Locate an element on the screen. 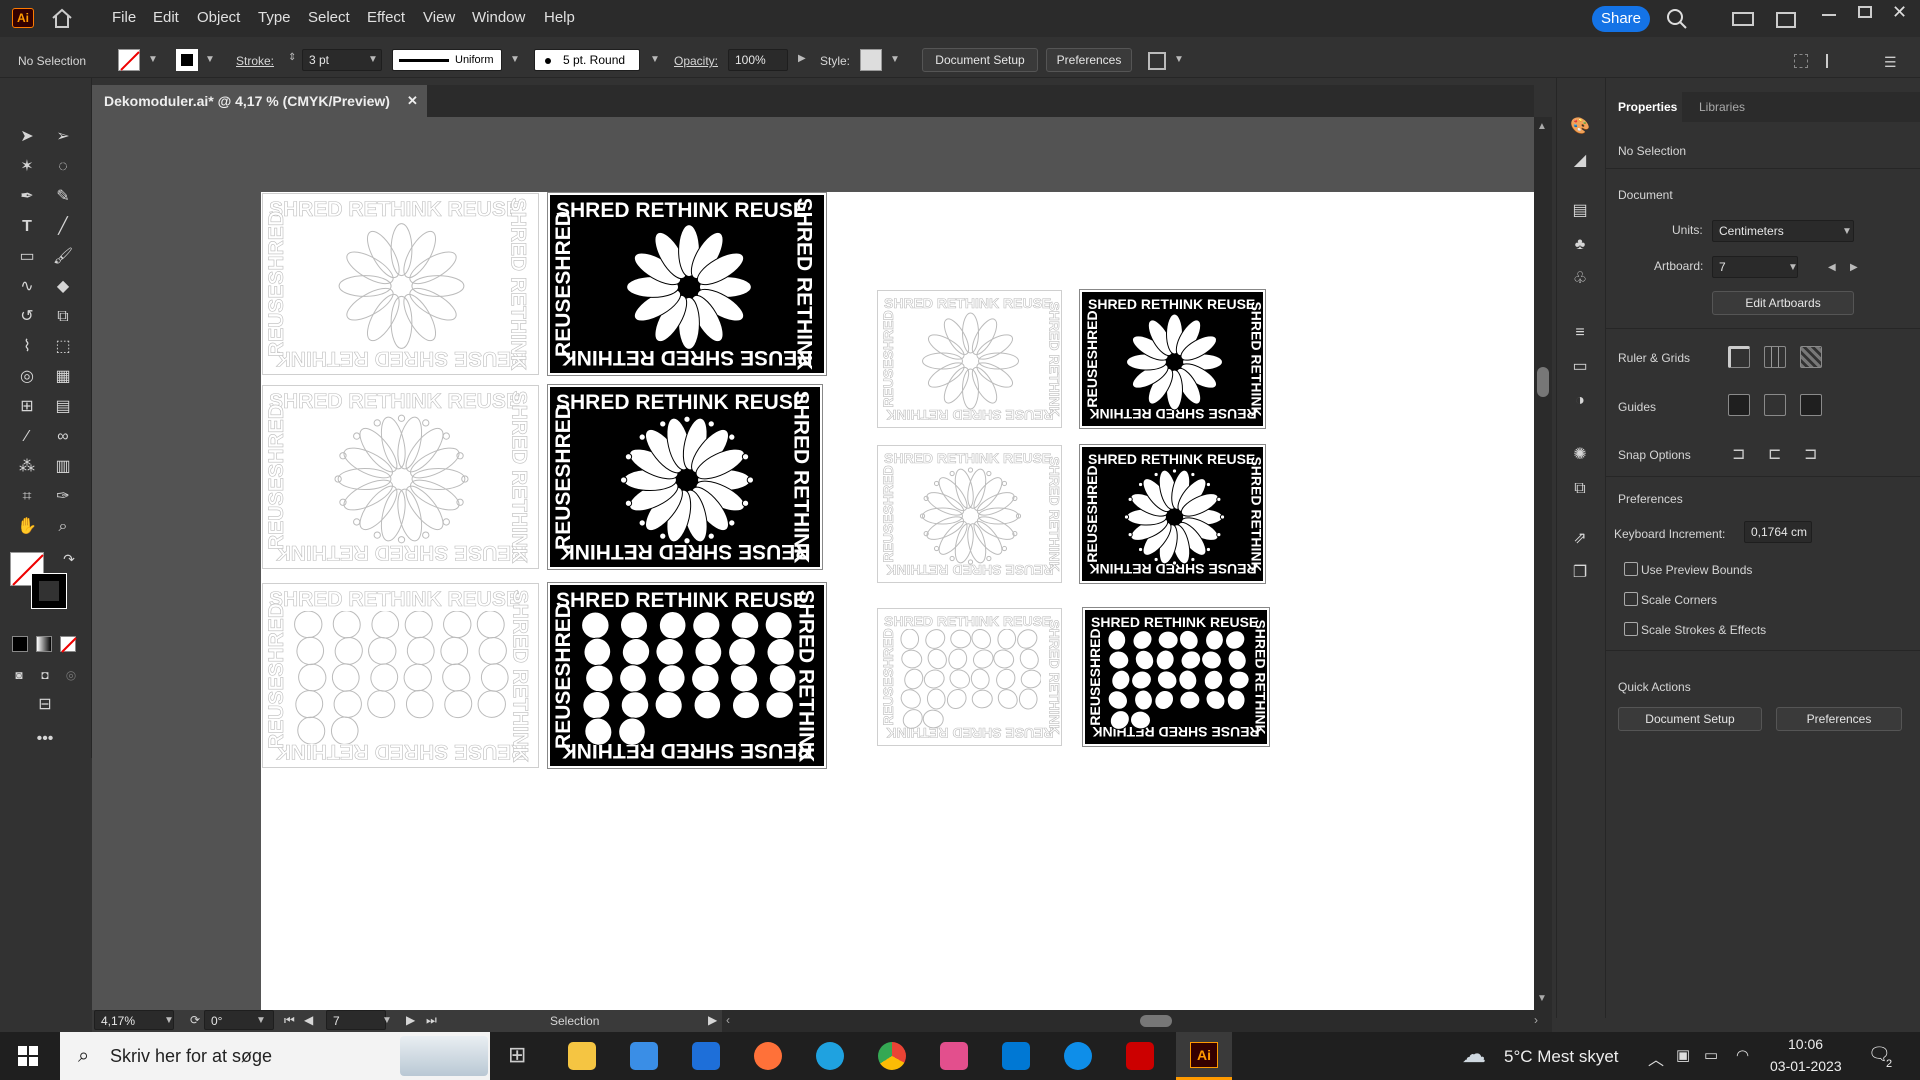  edit-artboards-button: Edit Artboards is located at coordinates (1783, 303).